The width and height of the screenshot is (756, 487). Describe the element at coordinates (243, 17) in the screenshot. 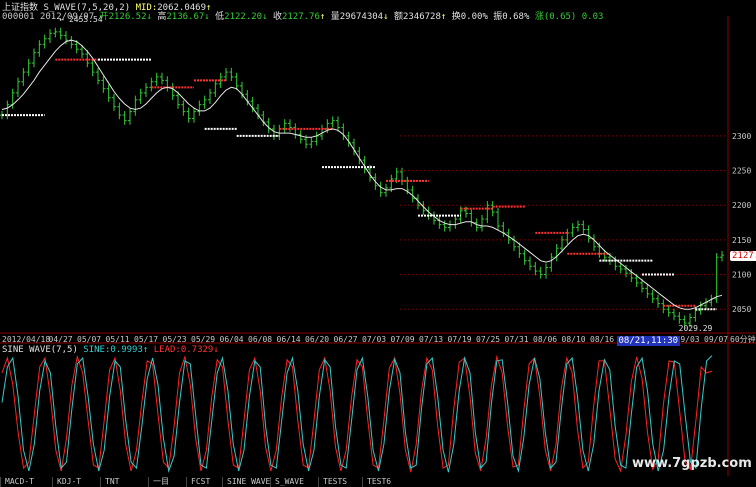

I see `low-value: 2122.20` at that location.